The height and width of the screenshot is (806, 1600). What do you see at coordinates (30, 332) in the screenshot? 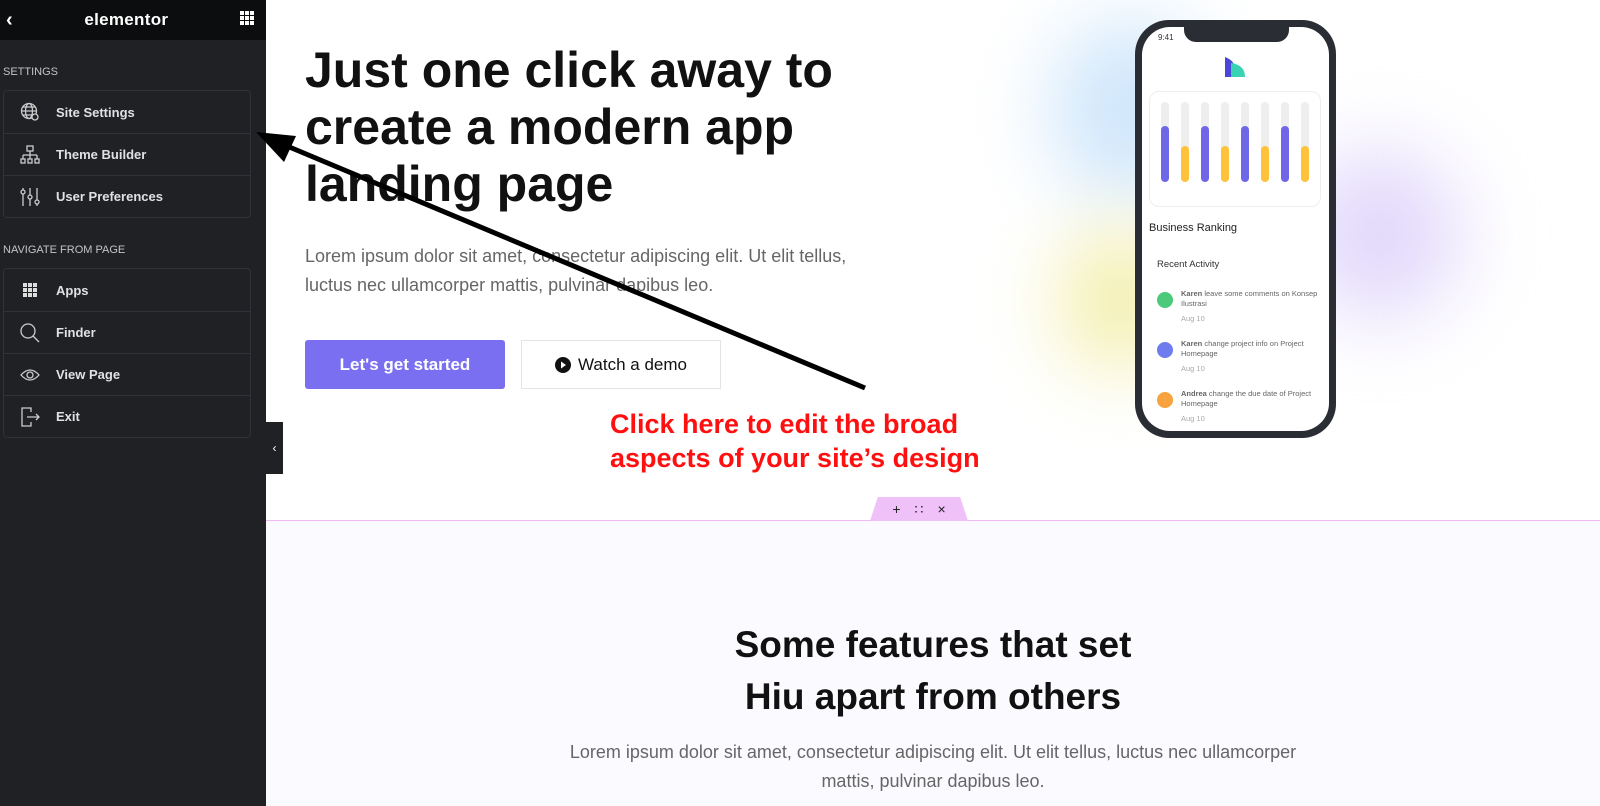
I see `search-icon` at bounding box center [30, 332].